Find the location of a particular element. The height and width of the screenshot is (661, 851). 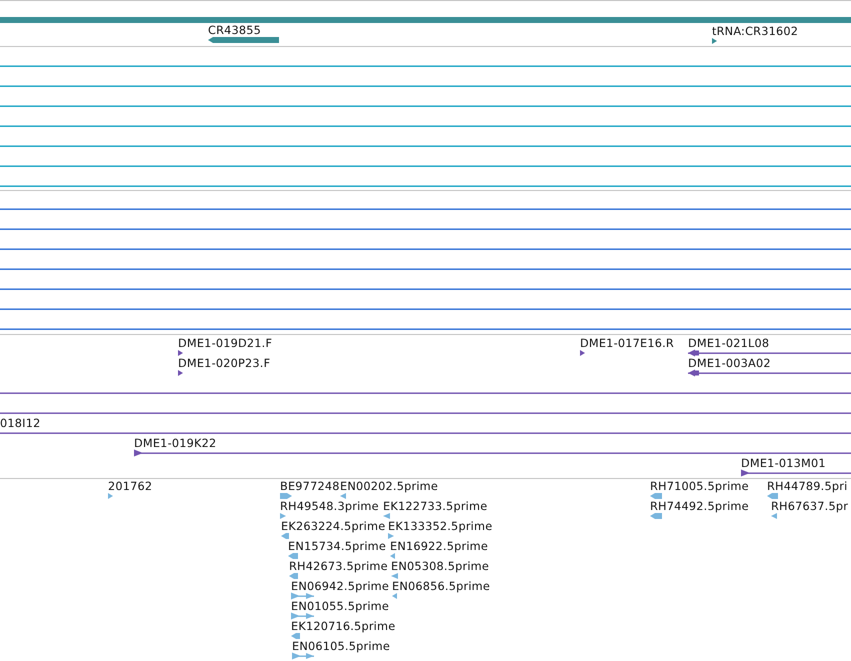

feature-label: EK122733.5prime is located at coordinates (435, 506).